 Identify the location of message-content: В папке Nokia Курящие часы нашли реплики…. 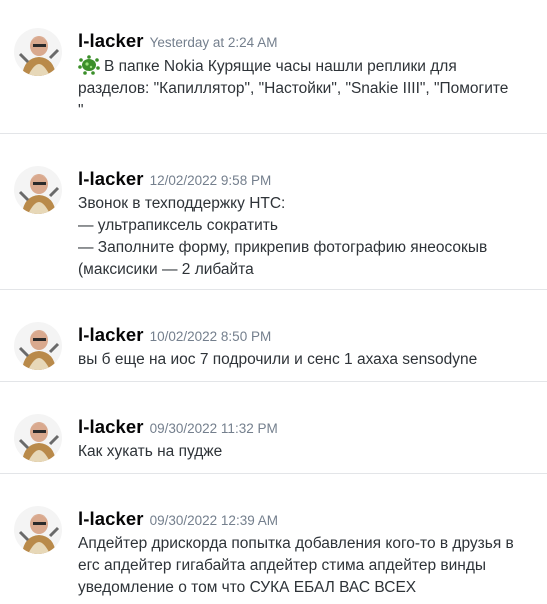
(307, 88).